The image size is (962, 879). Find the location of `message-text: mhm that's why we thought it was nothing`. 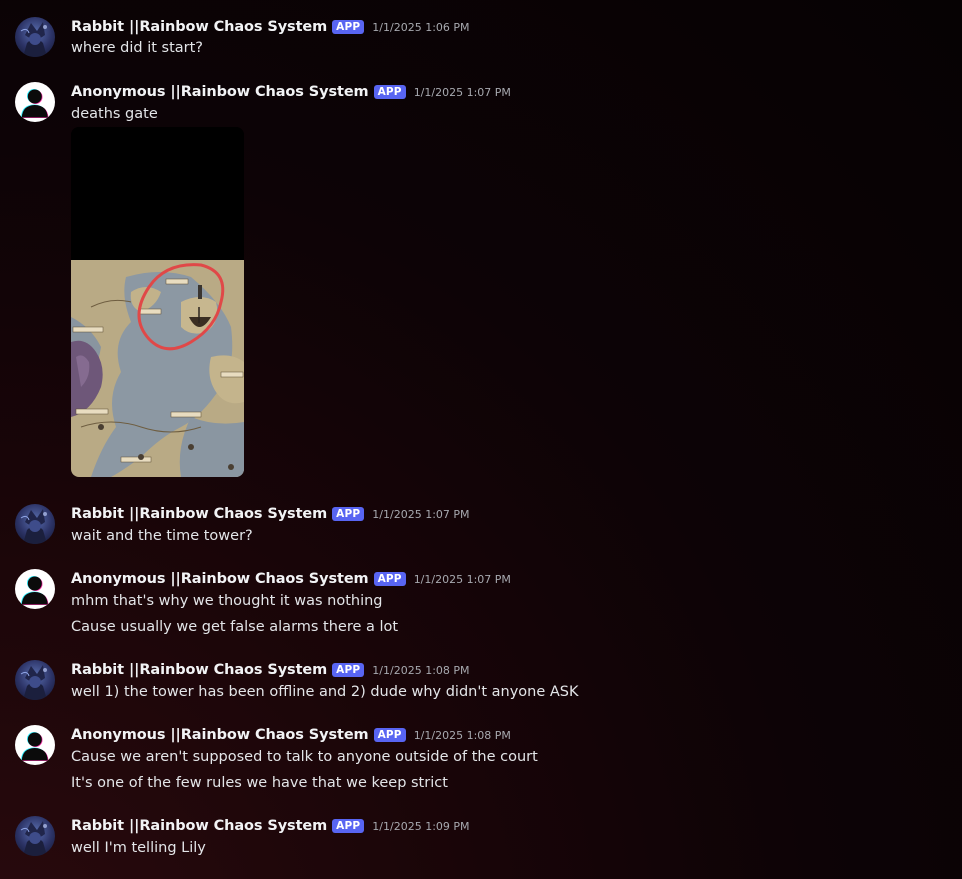

message-text: mhm that's why we thought it was nothing is located at coordinates (227, 601).